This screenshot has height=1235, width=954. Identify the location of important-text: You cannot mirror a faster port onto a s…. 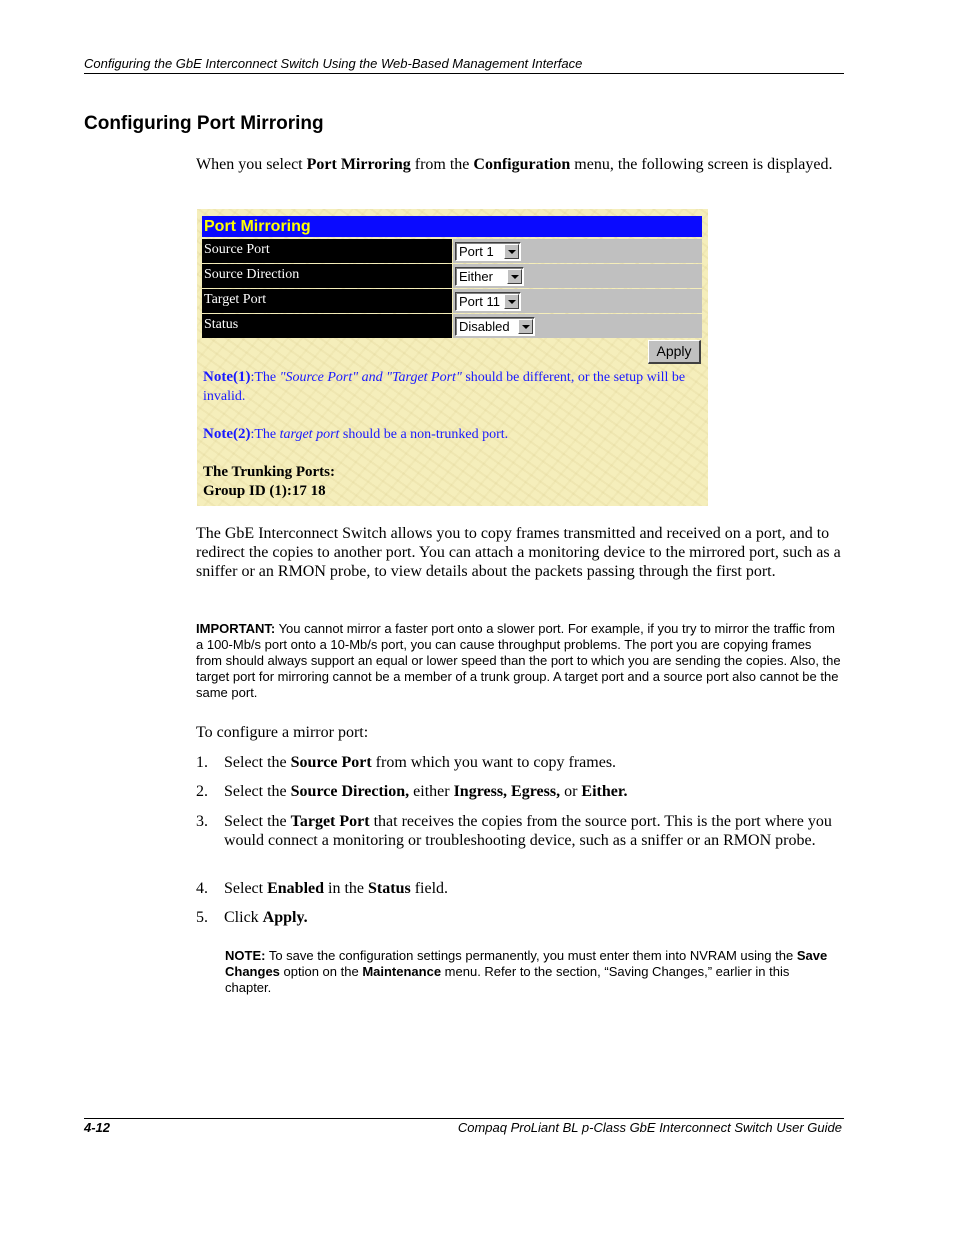
(518, 660).